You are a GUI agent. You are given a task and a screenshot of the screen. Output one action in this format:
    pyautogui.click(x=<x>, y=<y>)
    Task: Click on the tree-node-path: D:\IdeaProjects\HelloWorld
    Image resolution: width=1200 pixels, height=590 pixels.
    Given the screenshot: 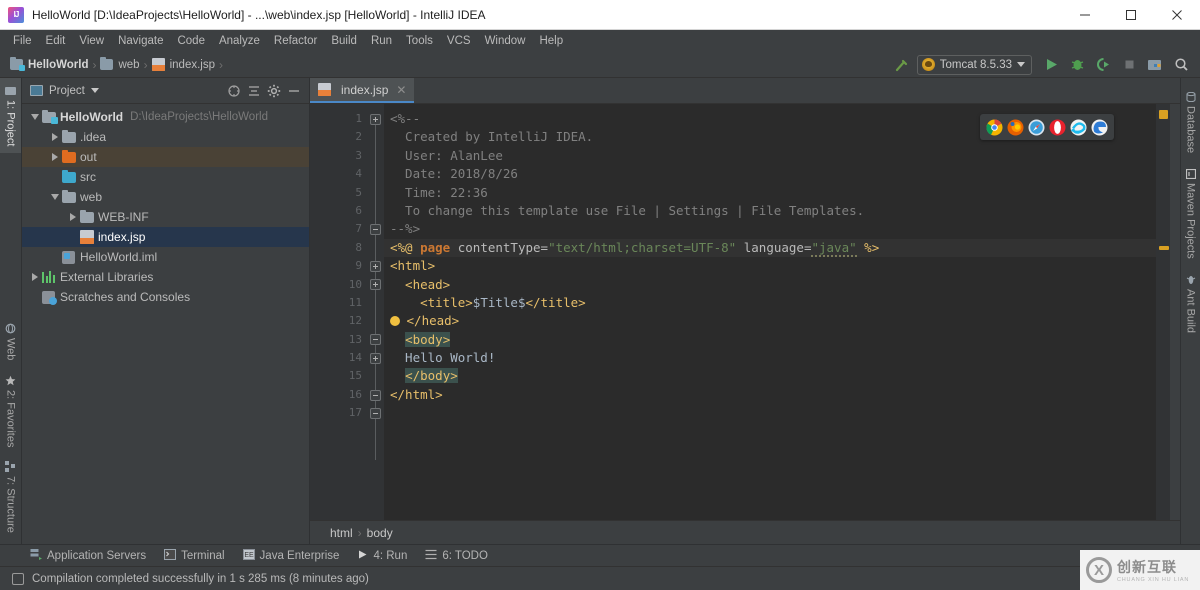 What is the action you would take?
    pyautogui.click(x=199, y=117)
    